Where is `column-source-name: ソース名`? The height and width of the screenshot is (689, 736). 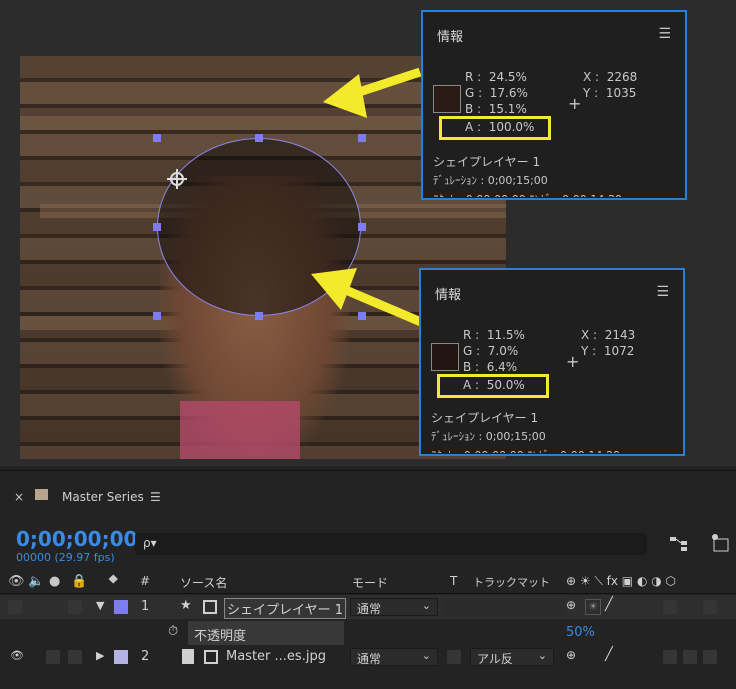 column-source-name: ソース名 is located at coordinates (203, 582).